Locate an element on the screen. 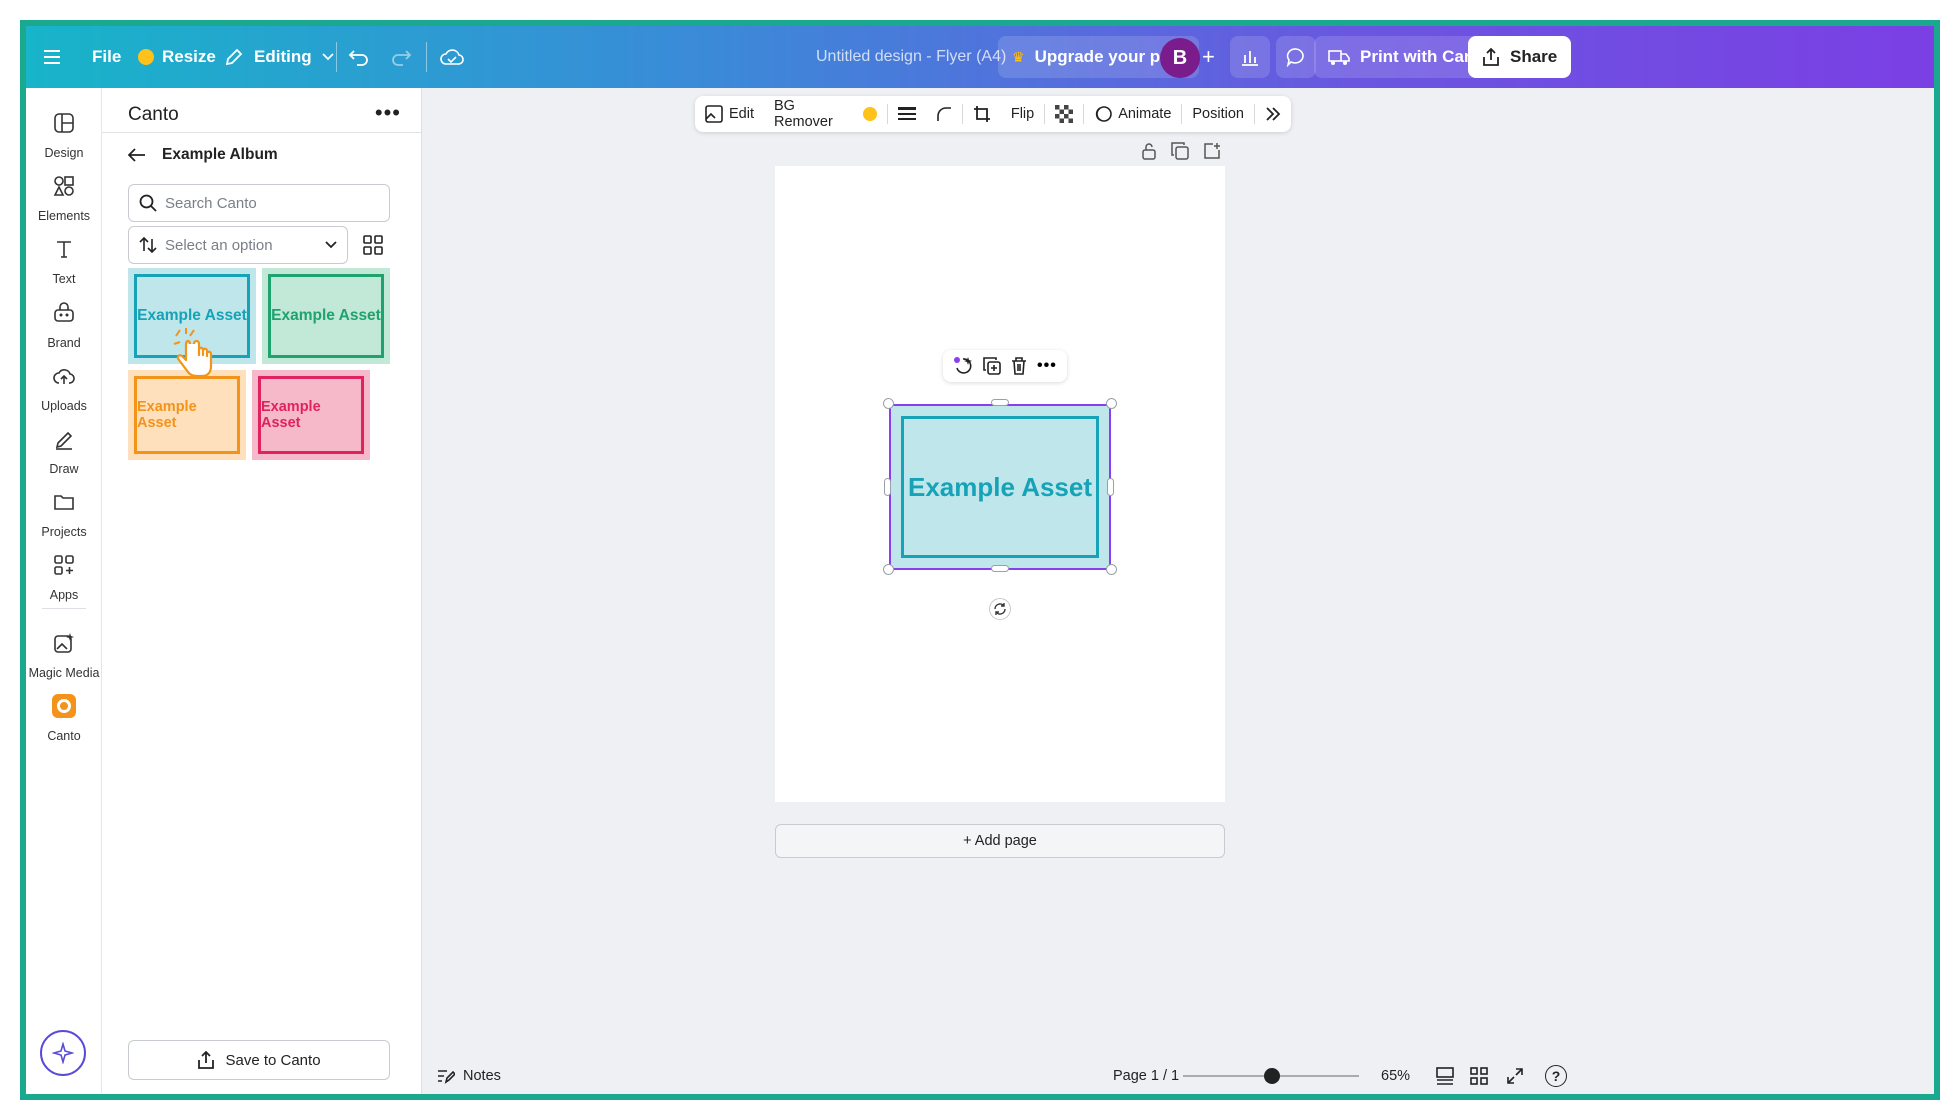  file-menu: File is located at coordinates (106, 57).